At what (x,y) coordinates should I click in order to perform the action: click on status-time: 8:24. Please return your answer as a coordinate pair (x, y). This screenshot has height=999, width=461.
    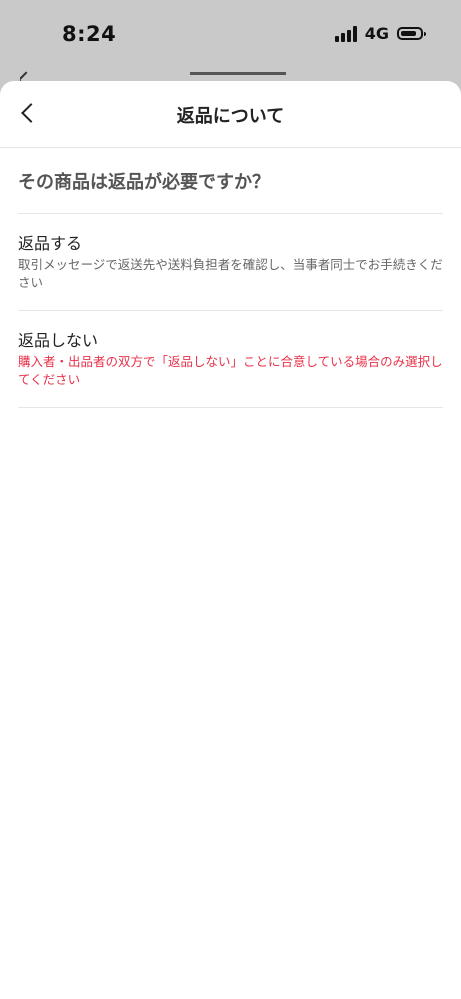
    Looking at the image, I should click on (89, 34).